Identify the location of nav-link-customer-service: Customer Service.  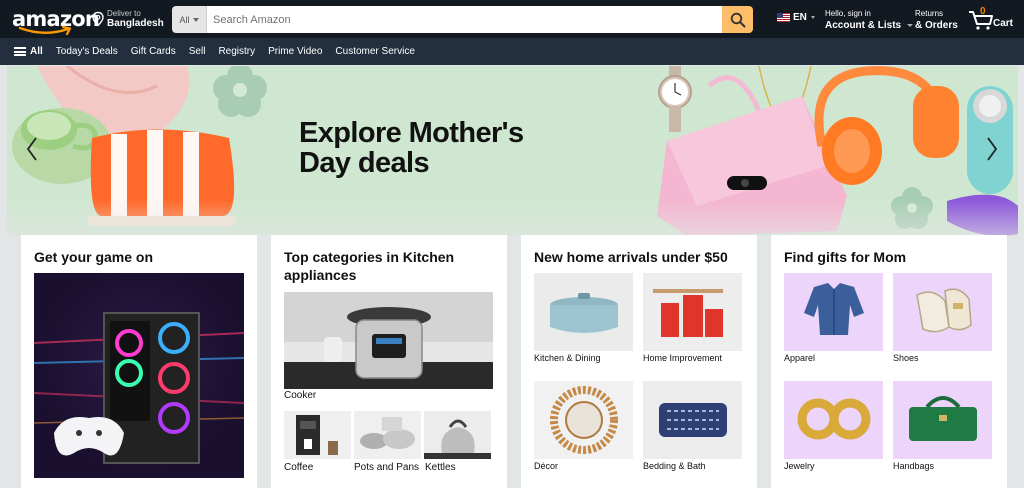
(374, 51).